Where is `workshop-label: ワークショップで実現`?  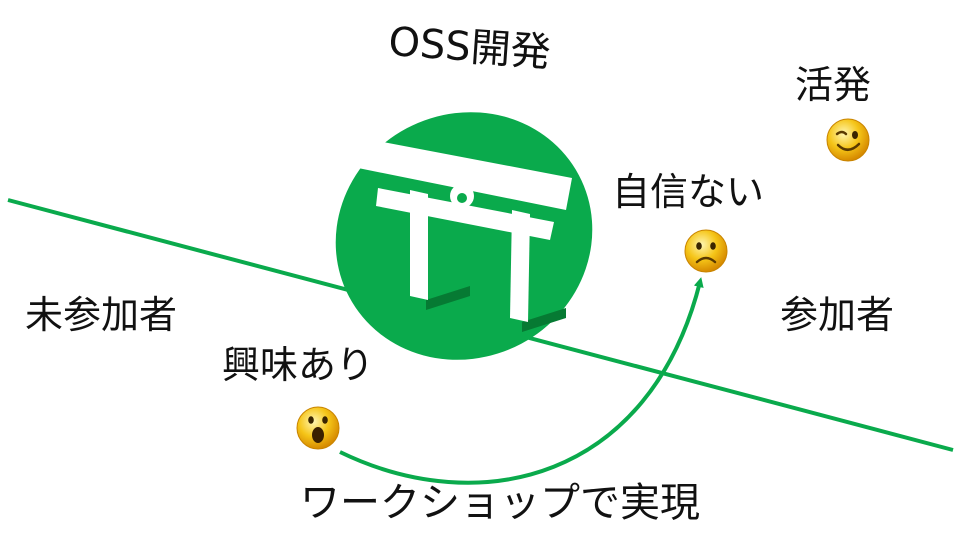 workshop-label: ワークショップで実現 is located at coordinates (500, 503).